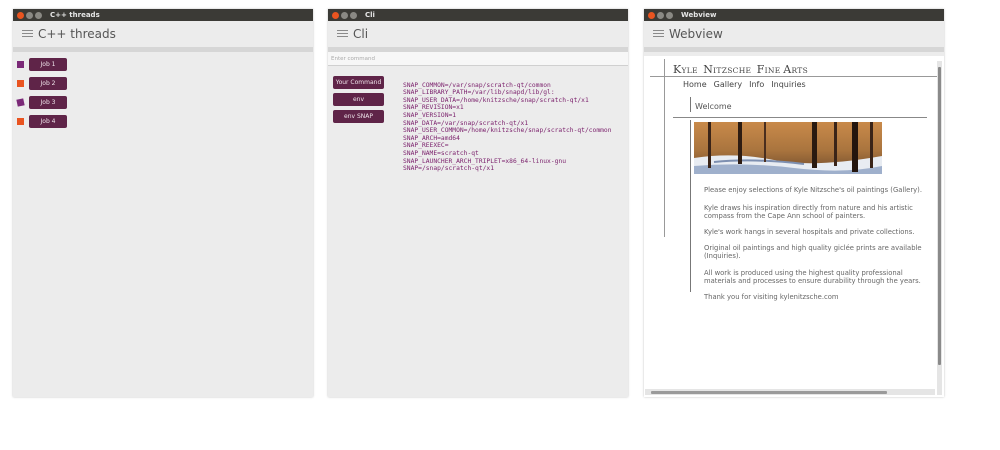 This screenshot has width=1000, height=450. What do you see at coordinates (479, 93) in the screenshot?
I see `output-line: SNAP_LIBRARY_PATH=/var/lib/snapd/lib/gl:` at bounding box center [479, 93].